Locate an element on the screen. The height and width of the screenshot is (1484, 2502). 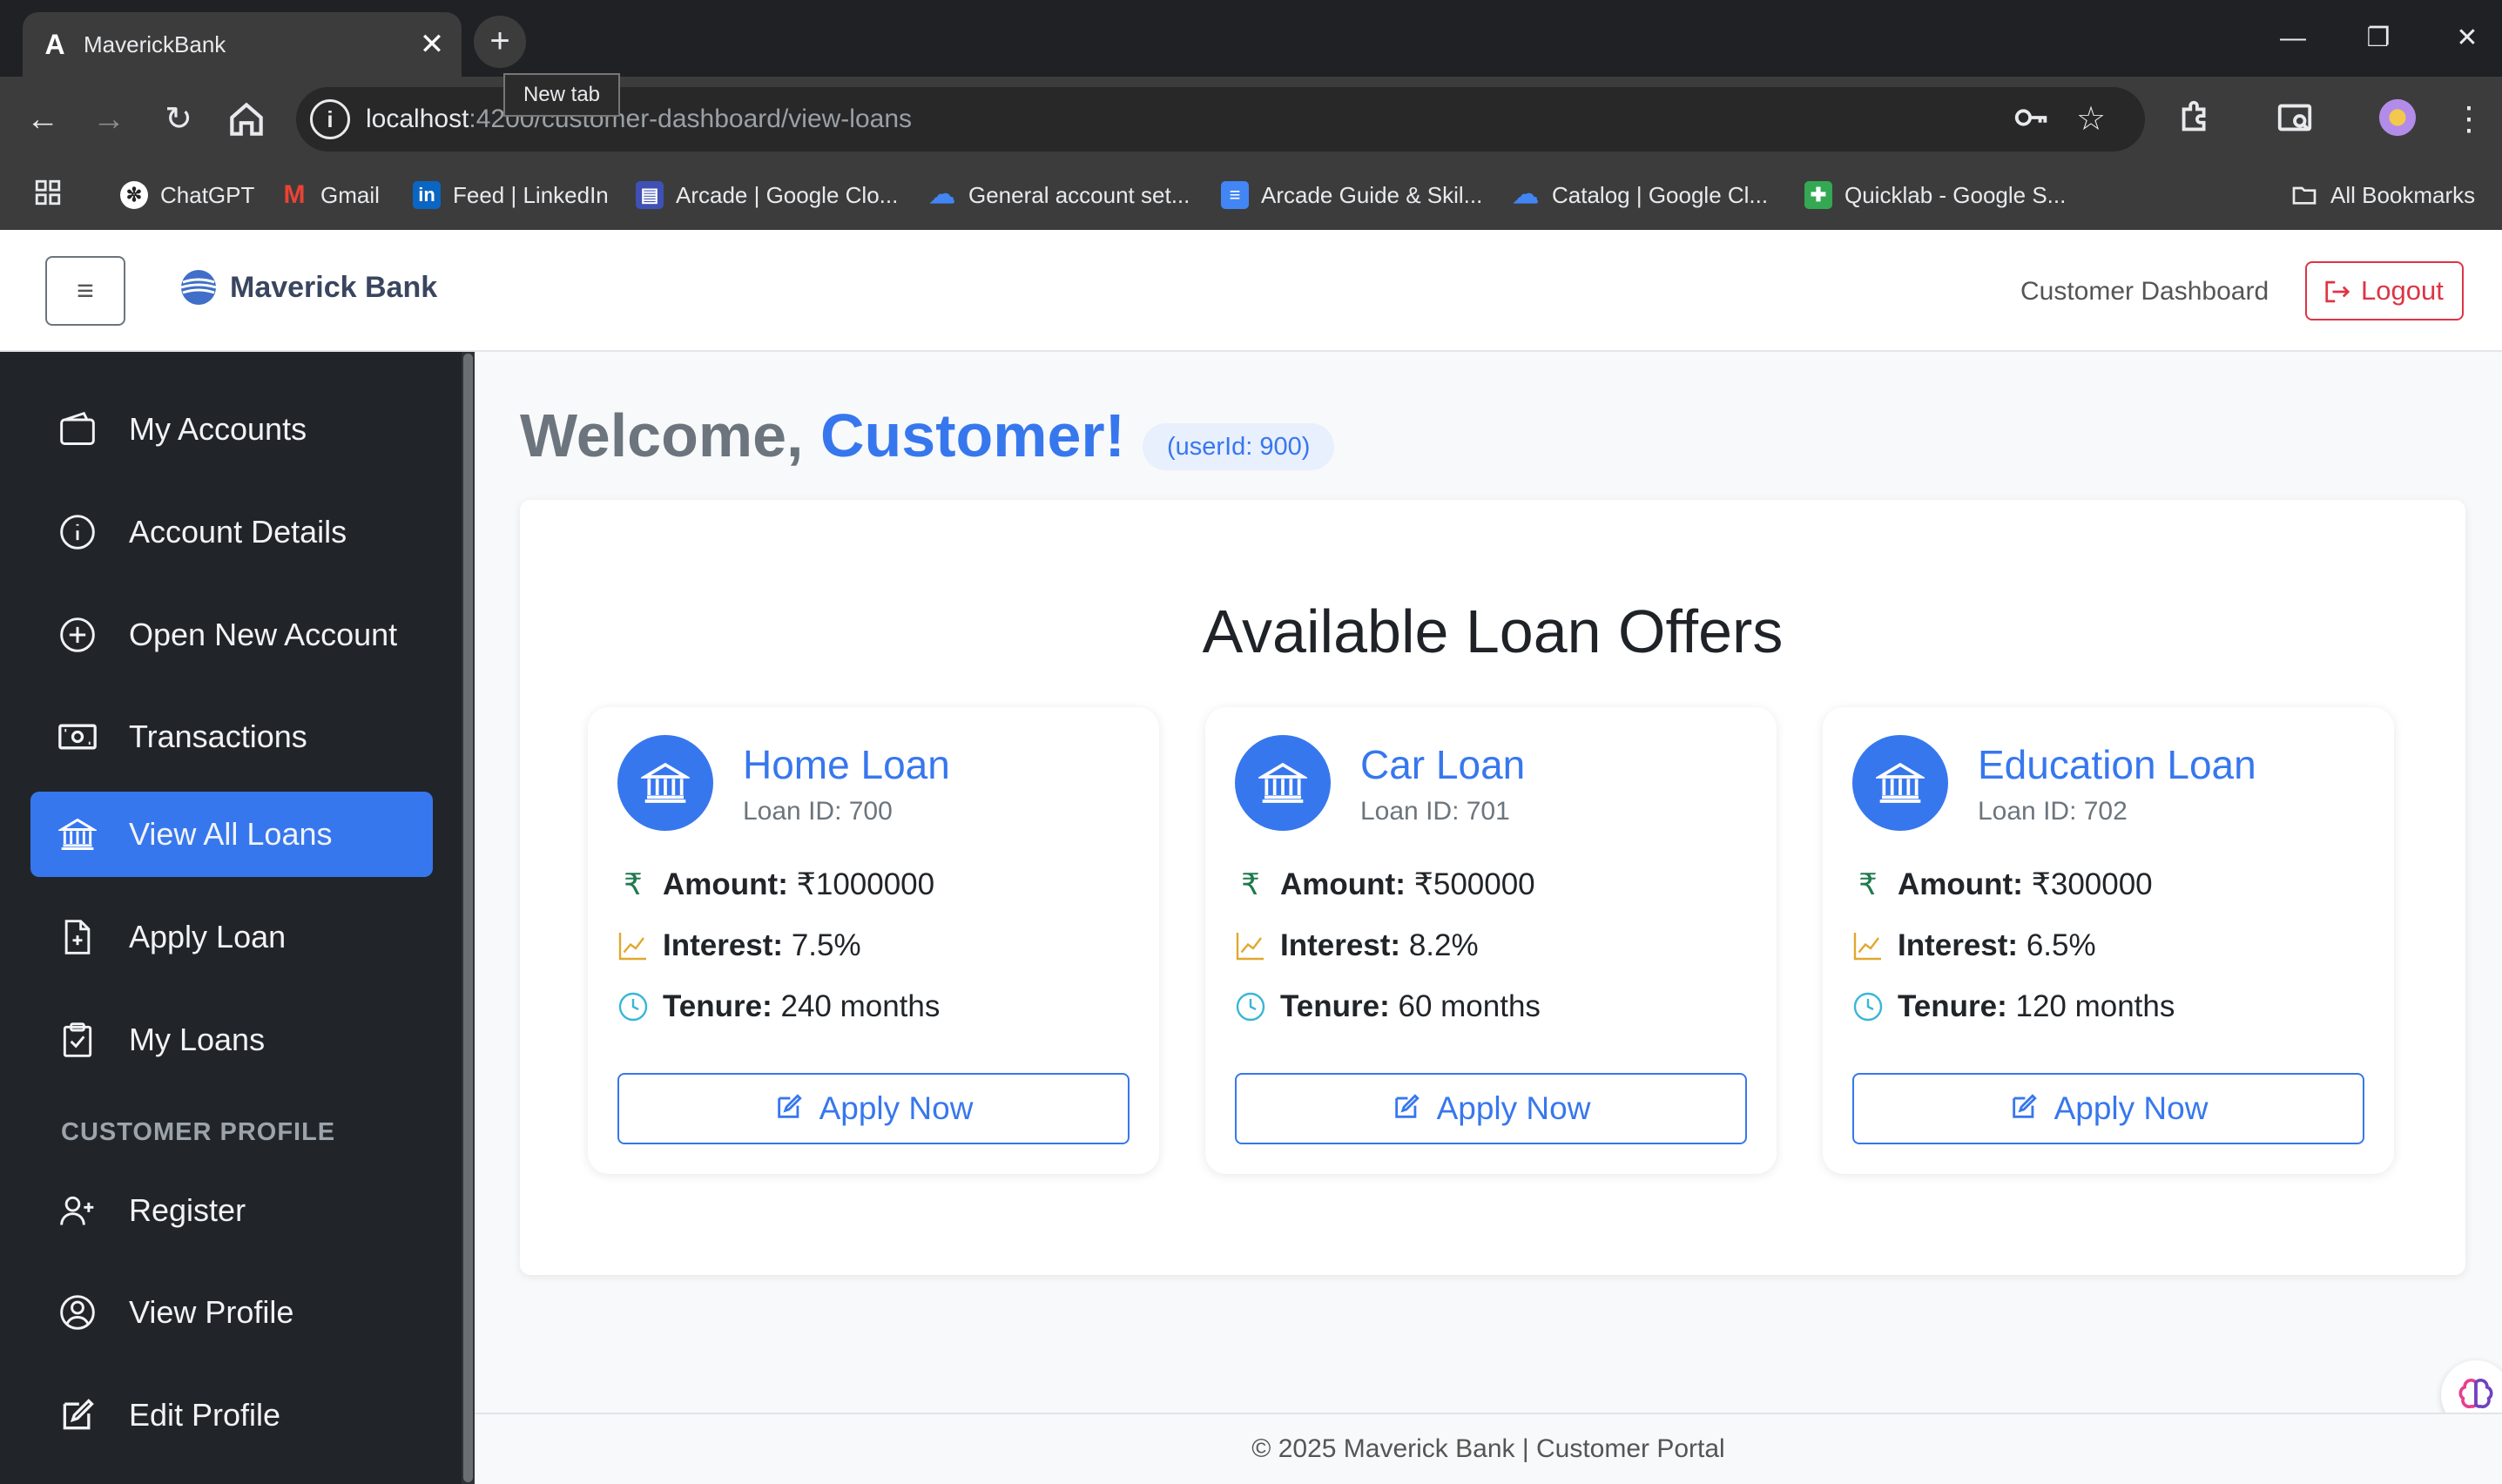
rupee-icon: ₹ is located at coordinates (633, 885).